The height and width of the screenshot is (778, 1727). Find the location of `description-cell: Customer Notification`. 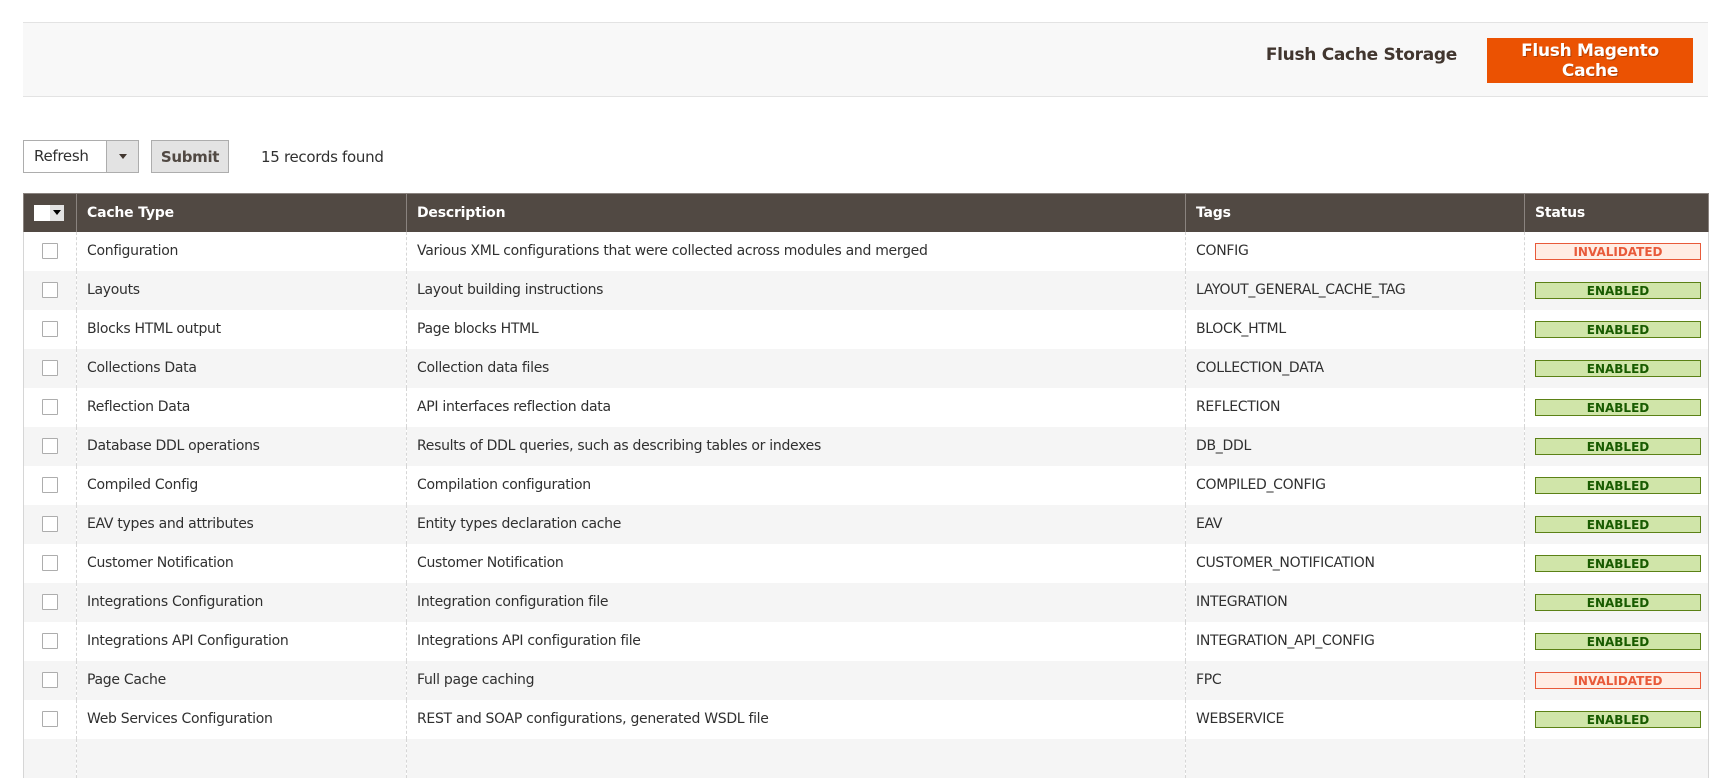

description-cell: Customer Notification is located at coordinates (796, 563).